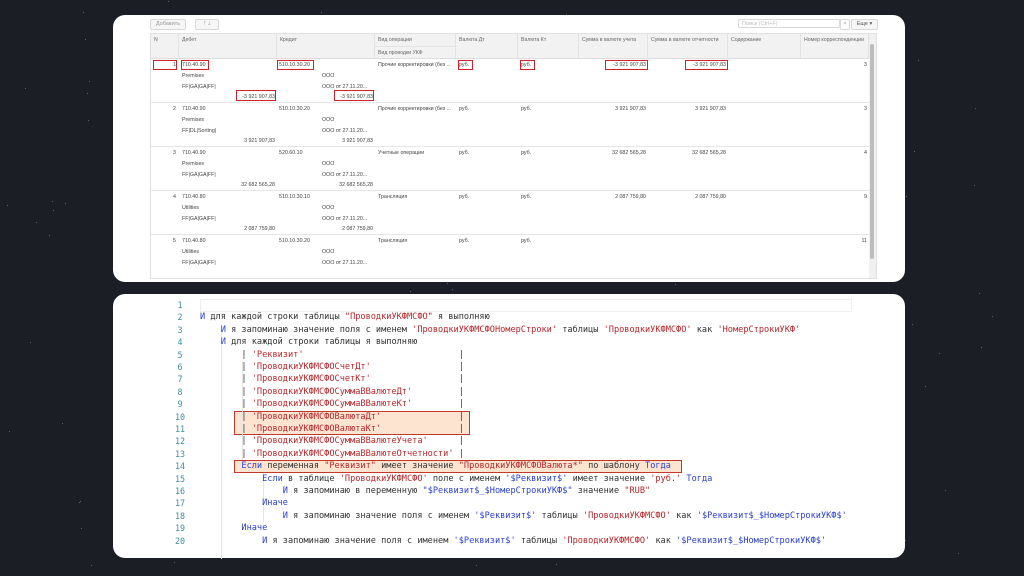  Describe the element at coordinates (835, 46) in the screenshot. I see `header-correspondence: Номер корреспонденции` at that location.